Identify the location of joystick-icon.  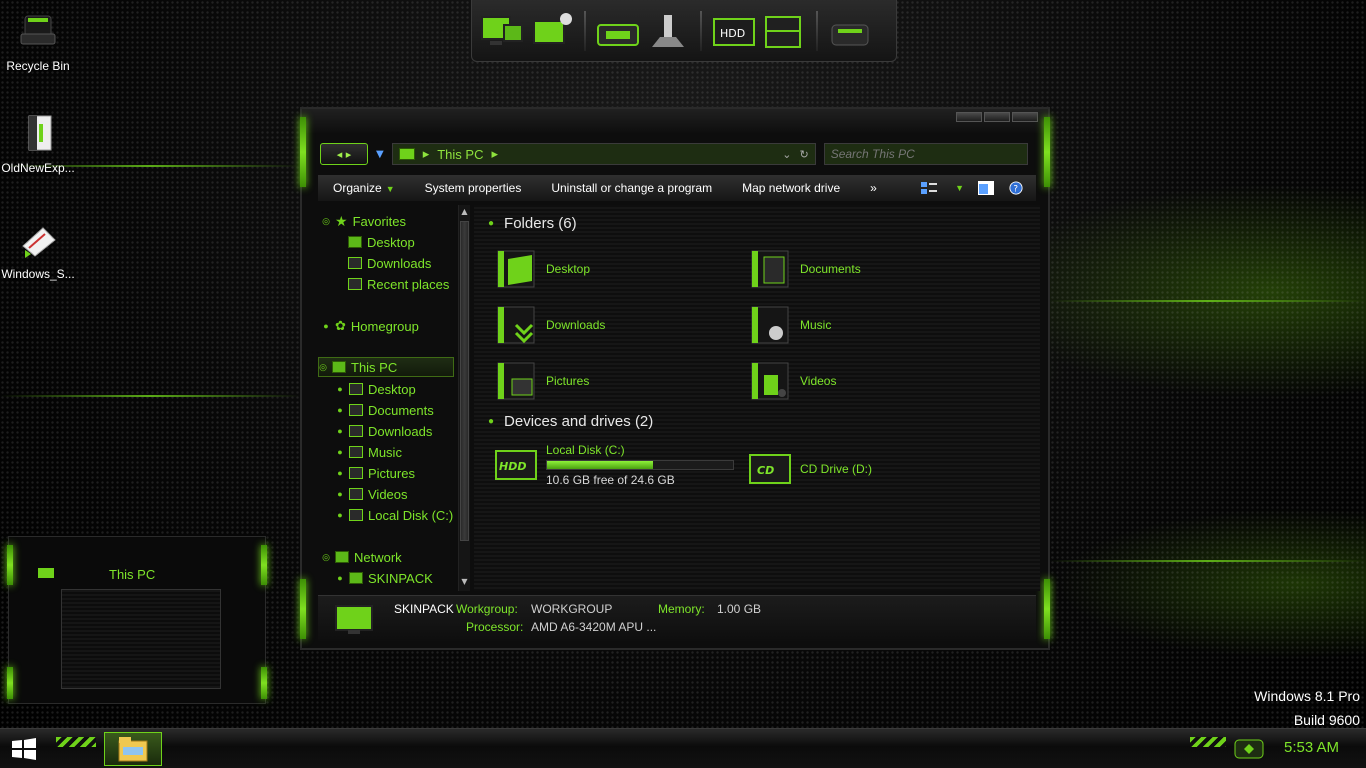
(668, 30).